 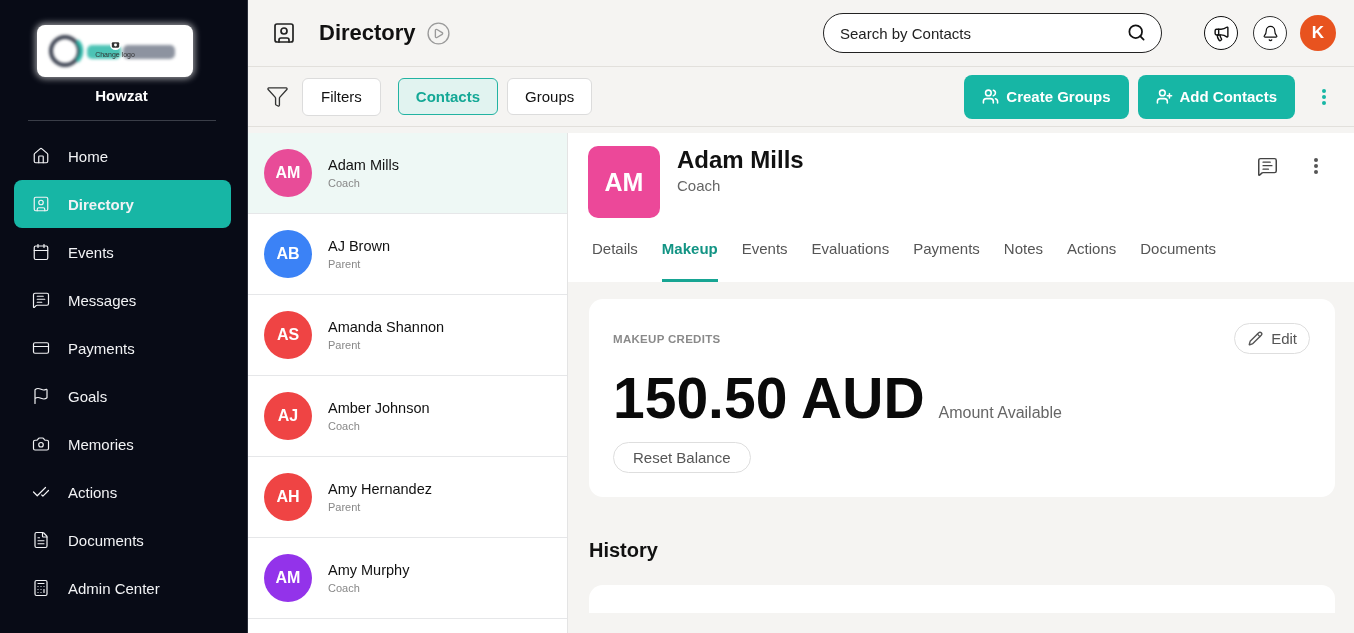 What do you see at coordinates (991, 96) in the screenshot?
I see `people-icon` at bounding box center [991, 96].